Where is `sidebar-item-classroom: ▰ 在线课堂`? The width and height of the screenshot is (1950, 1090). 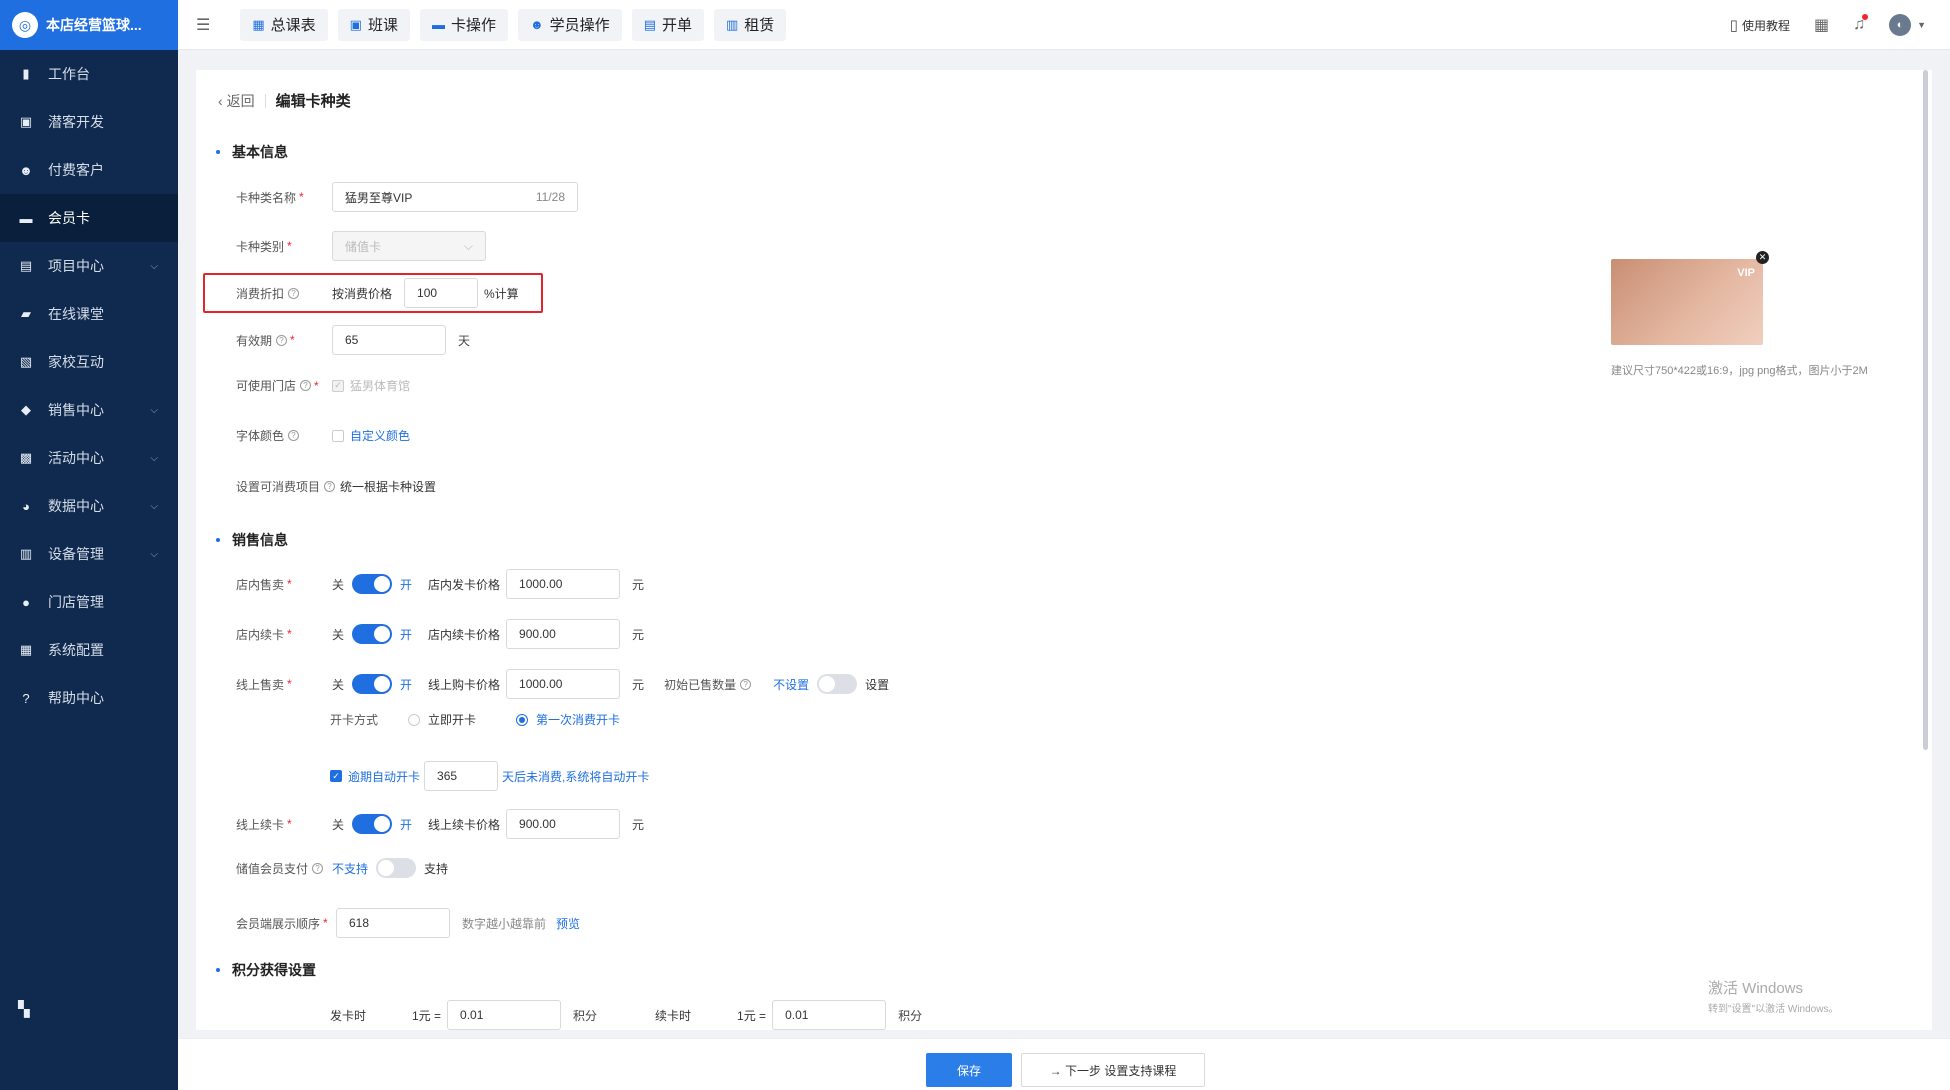
sidebar-item-classroom: ▰ 在线课堂 is located at coordinates (89, 314).